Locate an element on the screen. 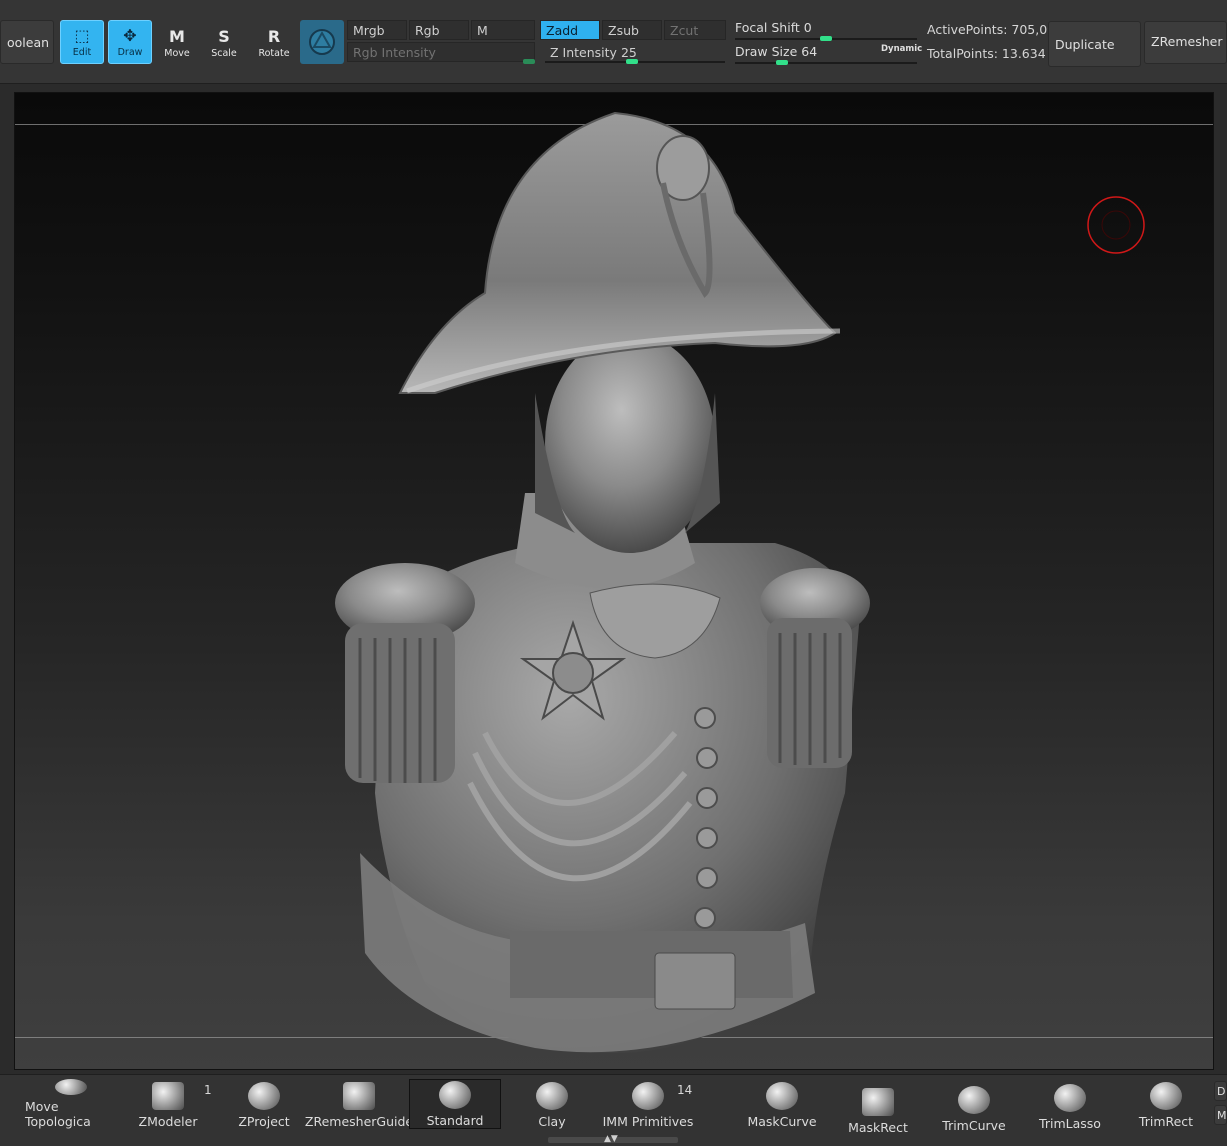 This screenshot has height=1146, width=1227. draw-label: Draw is located at coordinates (130, 52).